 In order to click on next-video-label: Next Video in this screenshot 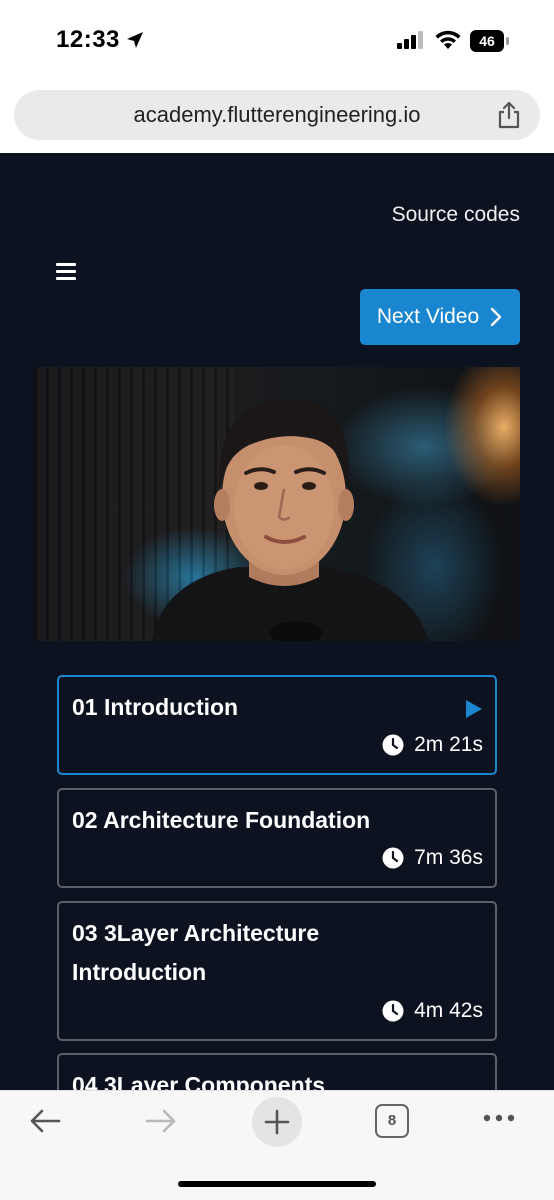, I will do `click(428, 316)`.